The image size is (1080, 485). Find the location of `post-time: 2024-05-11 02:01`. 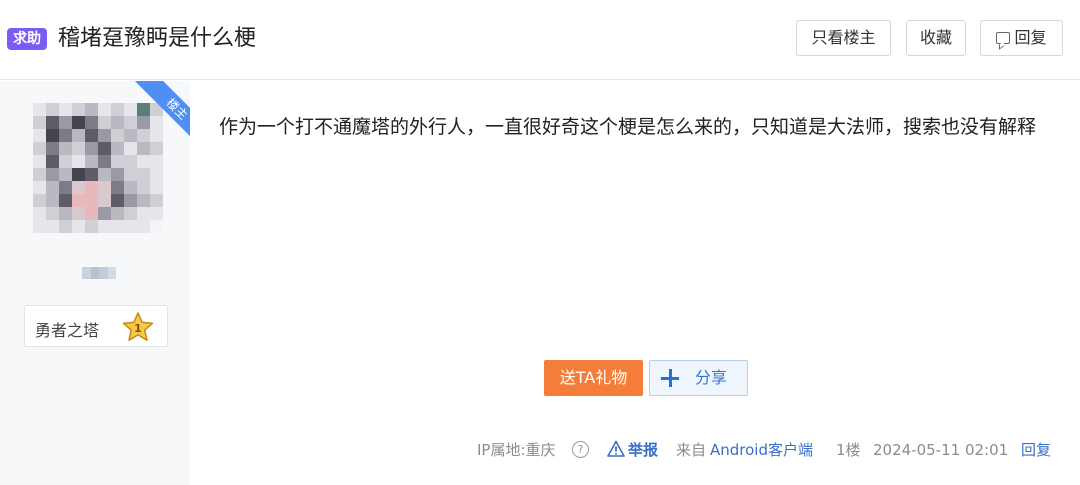

post-time: 2024-05-11 02:01 is located at coordinates (941, 450).